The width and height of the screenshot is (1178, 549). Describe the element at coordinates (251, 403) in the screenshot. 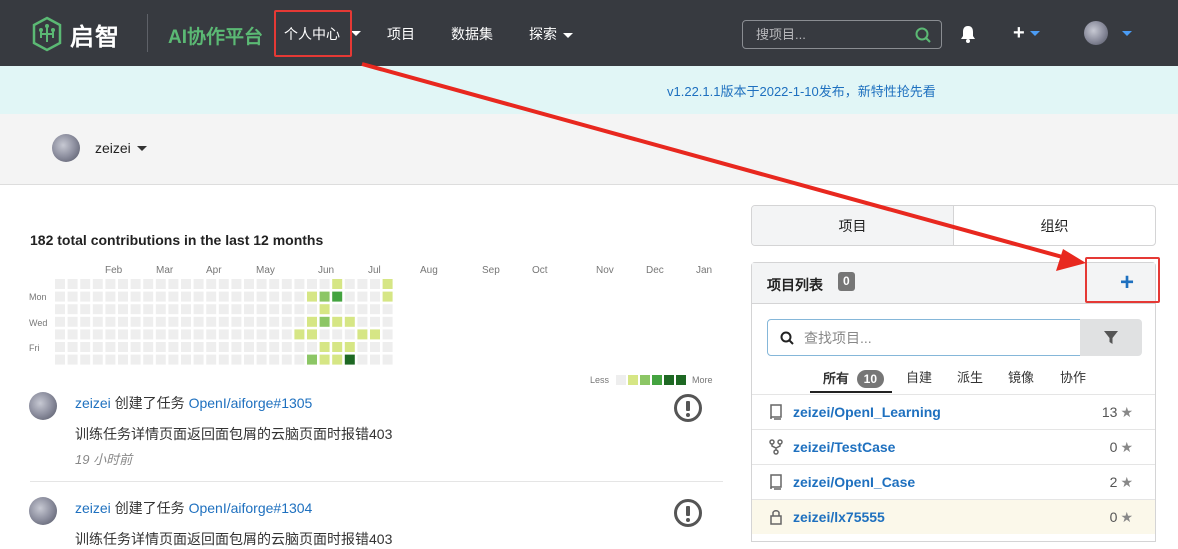

I see `feed-issue-link: OpenI/aiforge#1305` at that location.